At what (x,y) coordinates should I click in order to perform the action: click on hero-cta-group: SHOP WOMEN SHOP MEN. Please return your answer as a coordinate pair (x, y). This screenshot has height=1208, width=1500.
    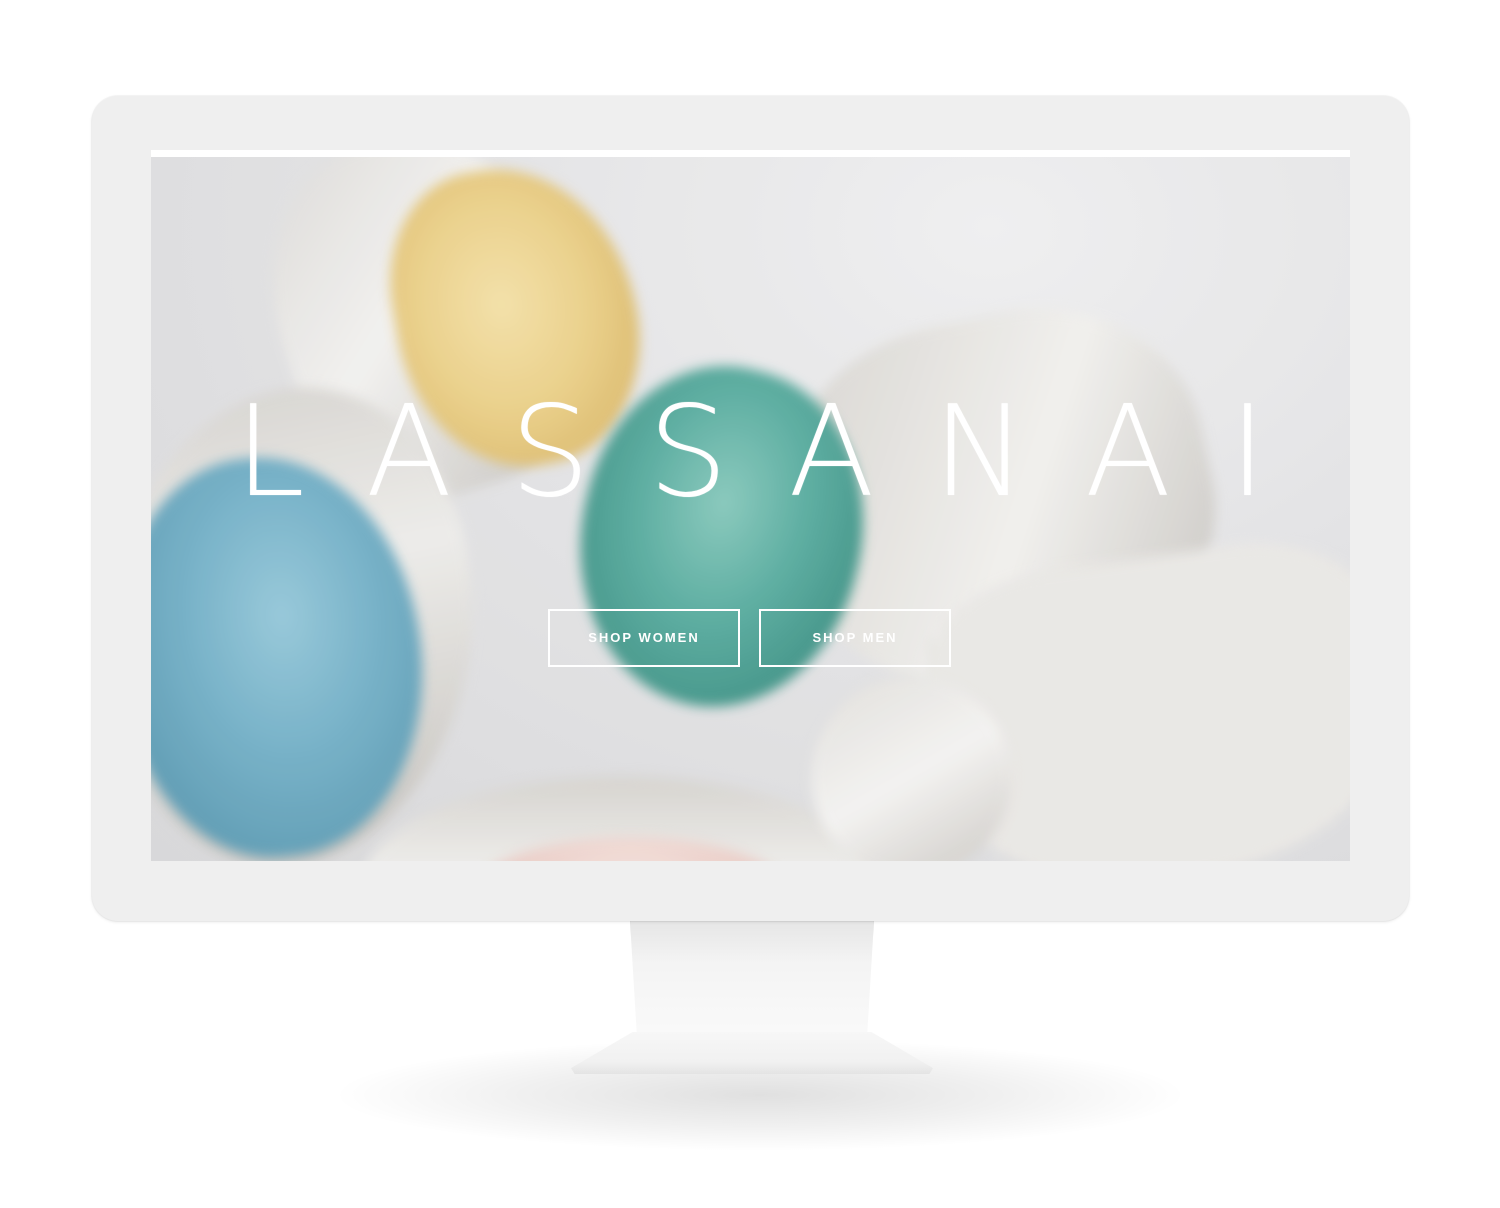
    Looking at the image, I should click on (750, 638).